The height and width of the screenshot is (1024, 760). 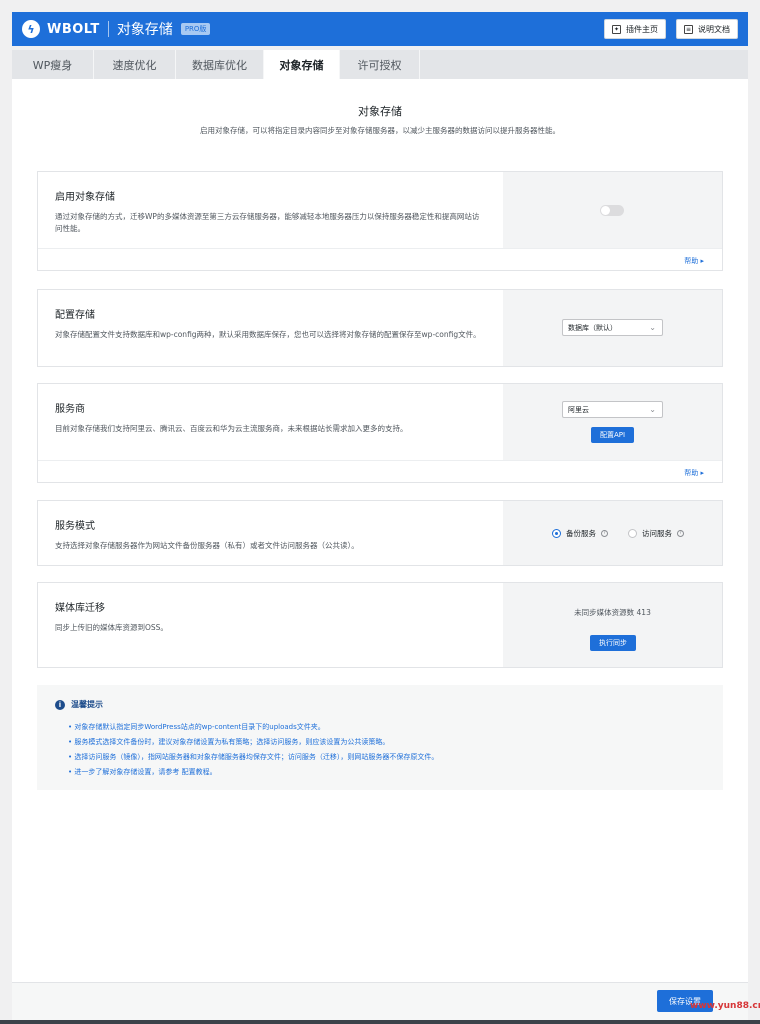 I want to click on media-migrate-control: 未同步媒体资源数 413 执行同步, so click(x=612, y=625).